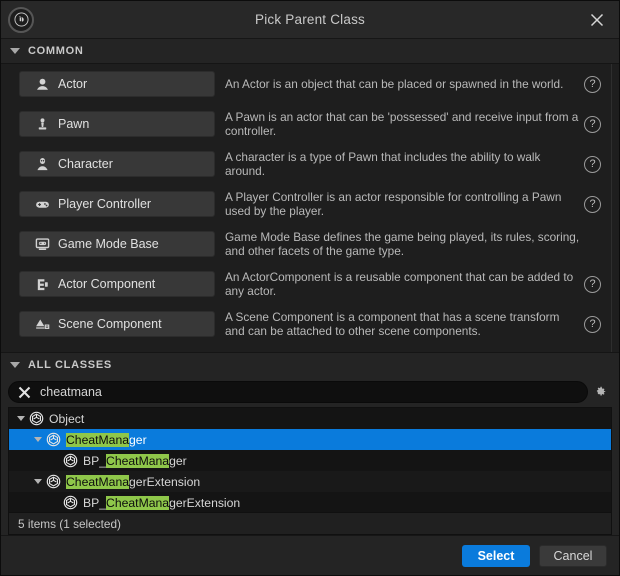 The height and width of the screenshot is (576, 620). What do you see at coordinates (70, 365) in the screenshot?
I see `all-classes-section-label: ALL CLASSES` at bounding box center [70, 365].